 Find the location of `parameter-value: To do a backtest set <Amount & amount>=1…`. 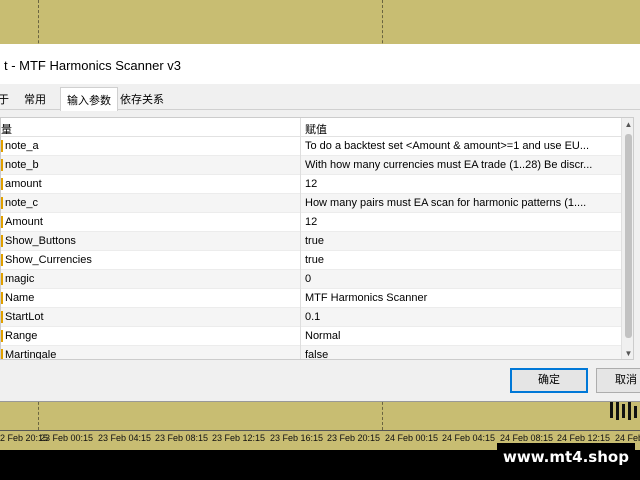

parameter-value: To do a backtest set <Amount & amount>=1… is located at coordinates (461, 146).